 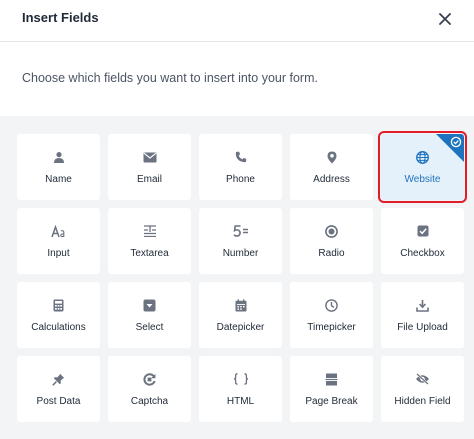 What do you see at coordinates (149, 327) in the screenshot?
I see `field-tile-label: Select` at bounding box center [149, 327].